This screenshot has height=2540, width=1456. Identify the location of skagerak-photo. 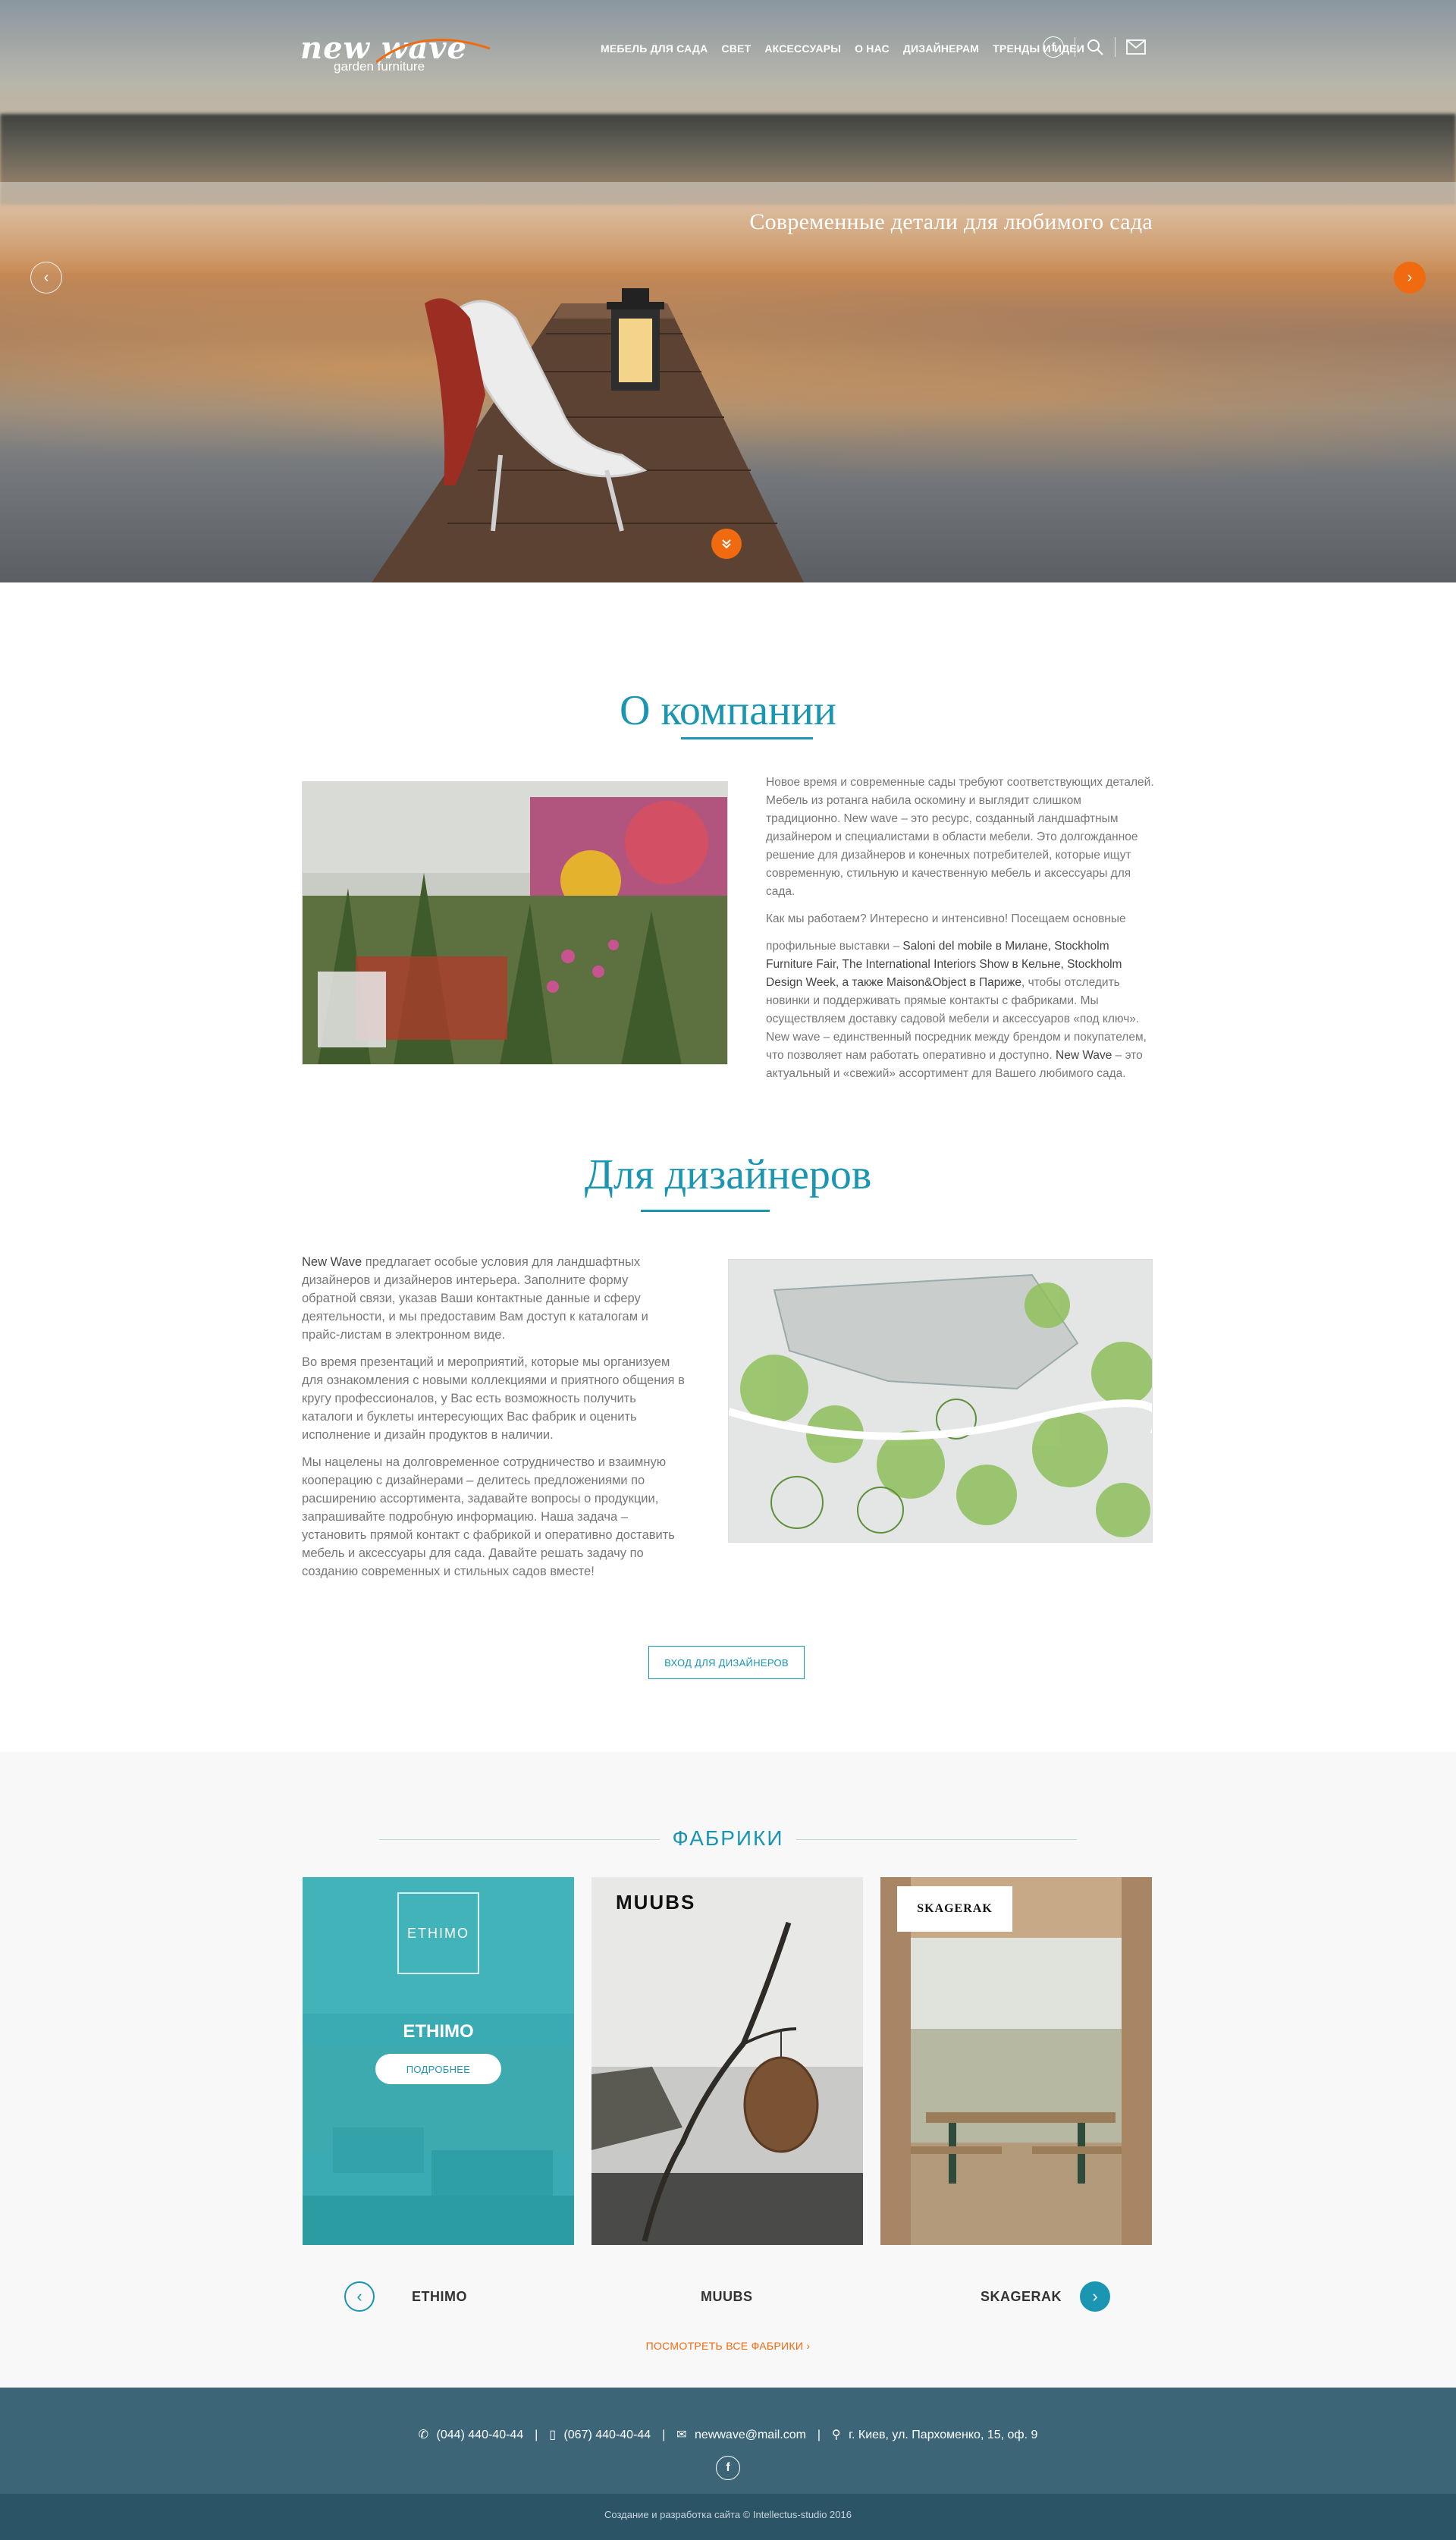
(1016, 2061).